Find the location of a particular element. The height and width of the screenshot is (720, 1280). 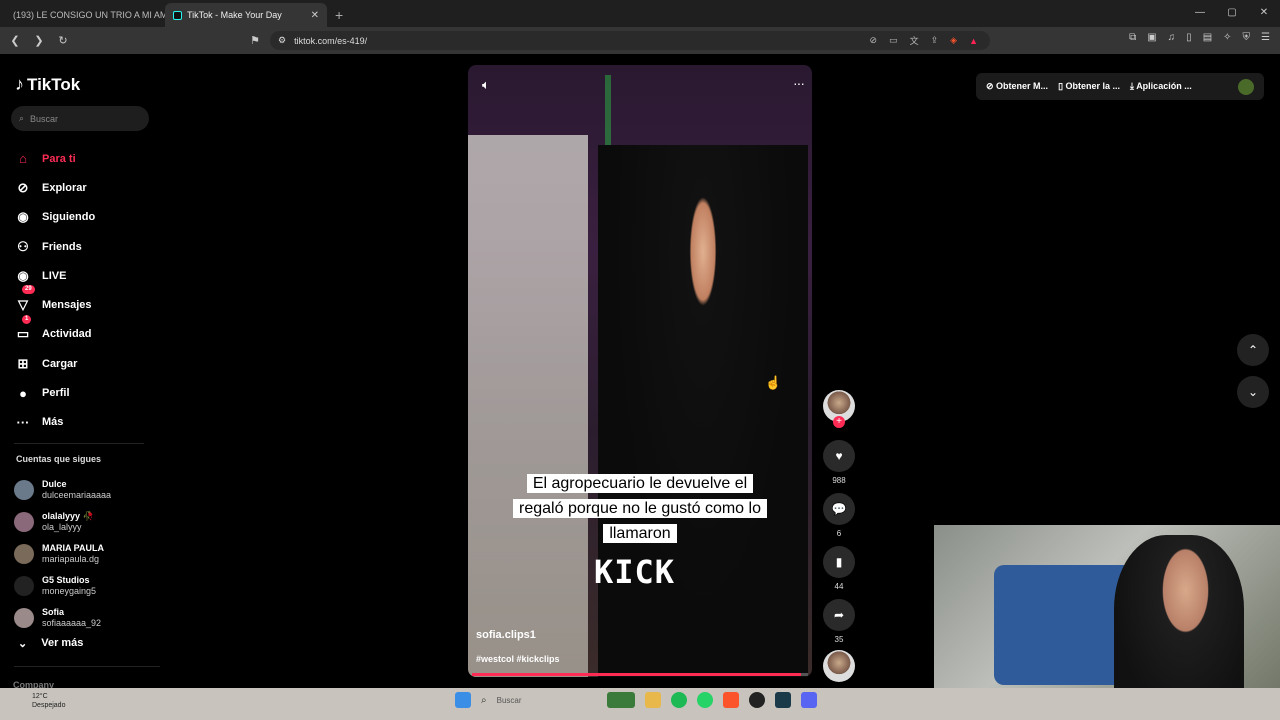

tab-search-icon: ▣ is located at coordinates (1151, 37).